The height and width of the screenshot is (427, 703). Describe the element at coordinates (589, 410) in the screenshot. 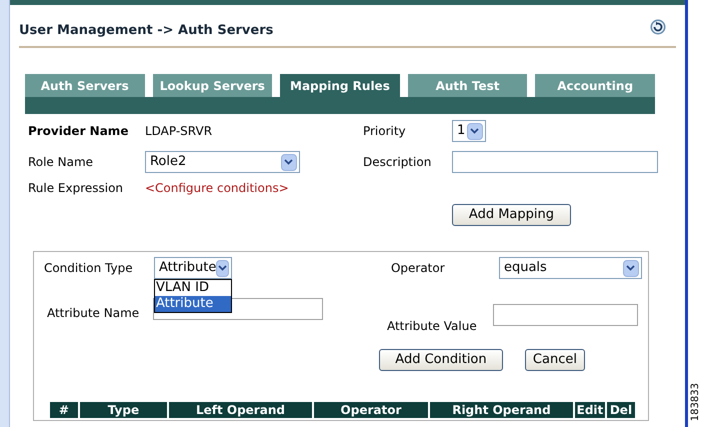

I see `column-header: Edit` at that location.